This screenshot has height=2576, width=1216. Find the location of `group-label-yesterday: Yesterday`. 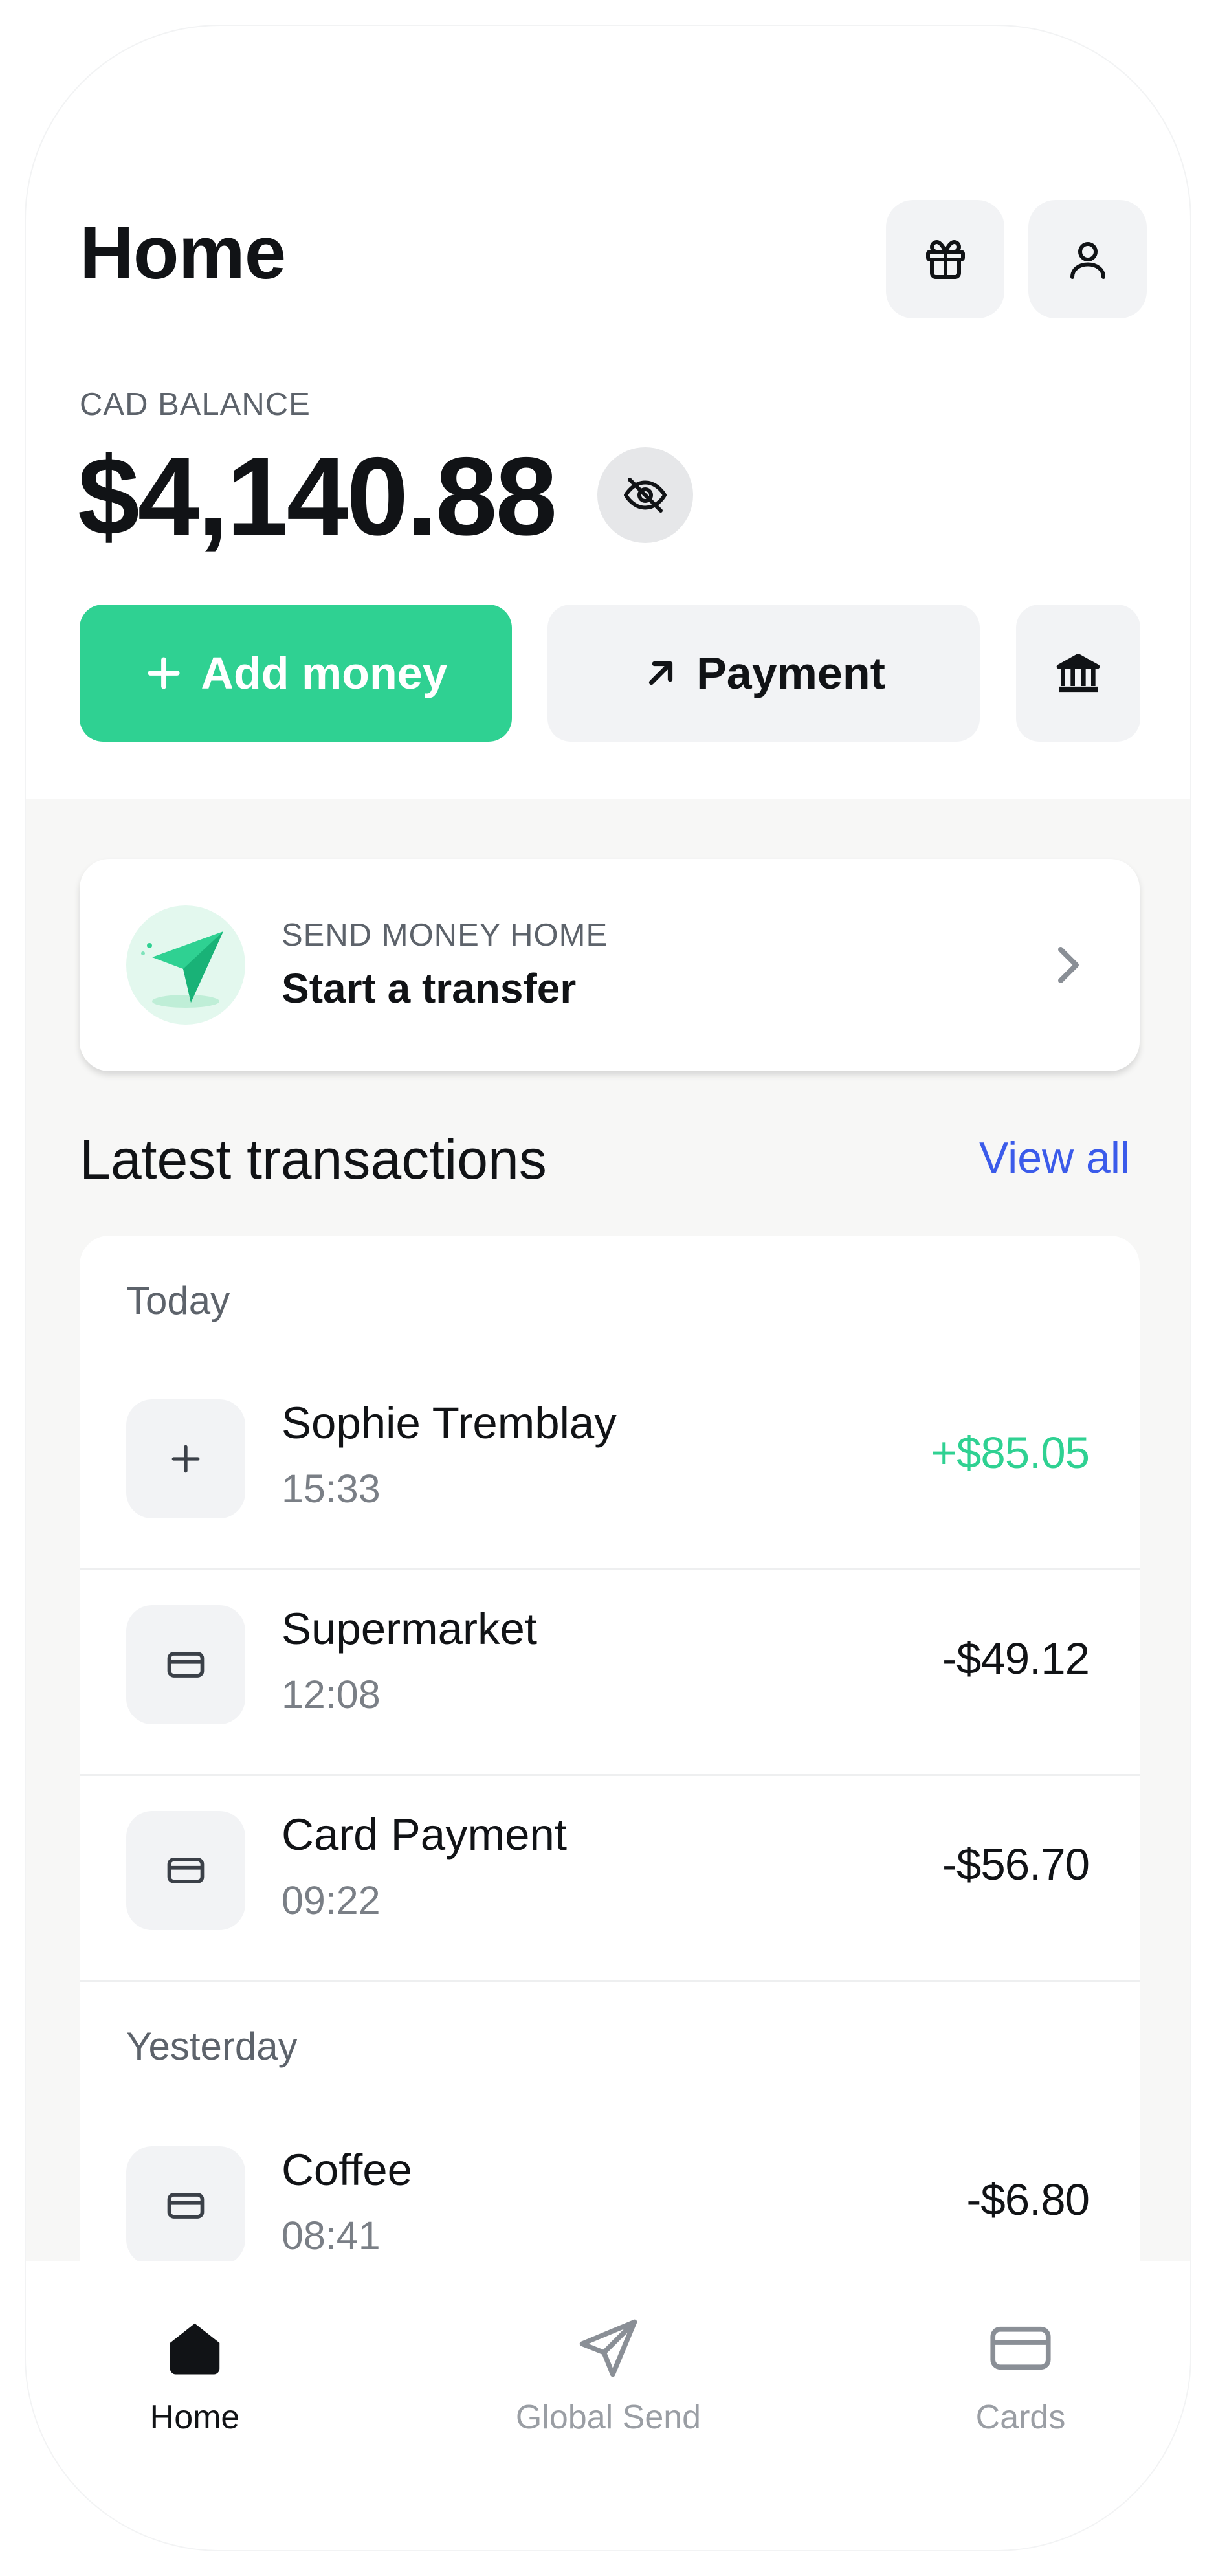

group-label-yesterday: Yesterday is located at coordinates (212, 2046).